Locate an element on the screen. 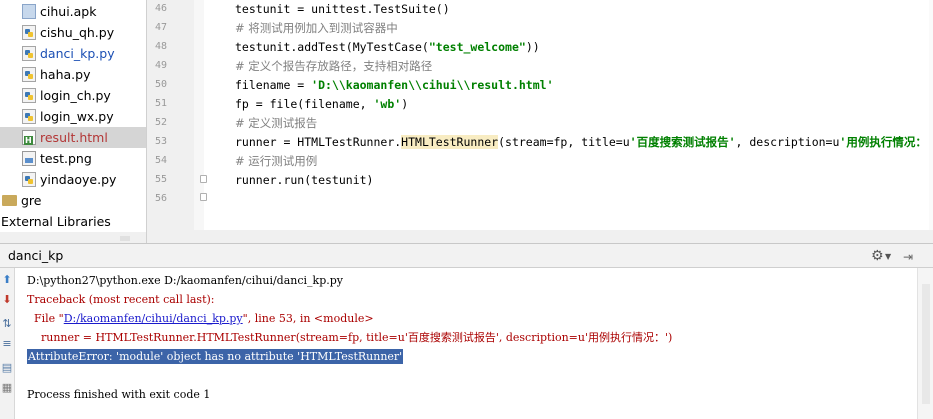  tree-item-label: cishu_qh.py is located at coordinates (77, 32).